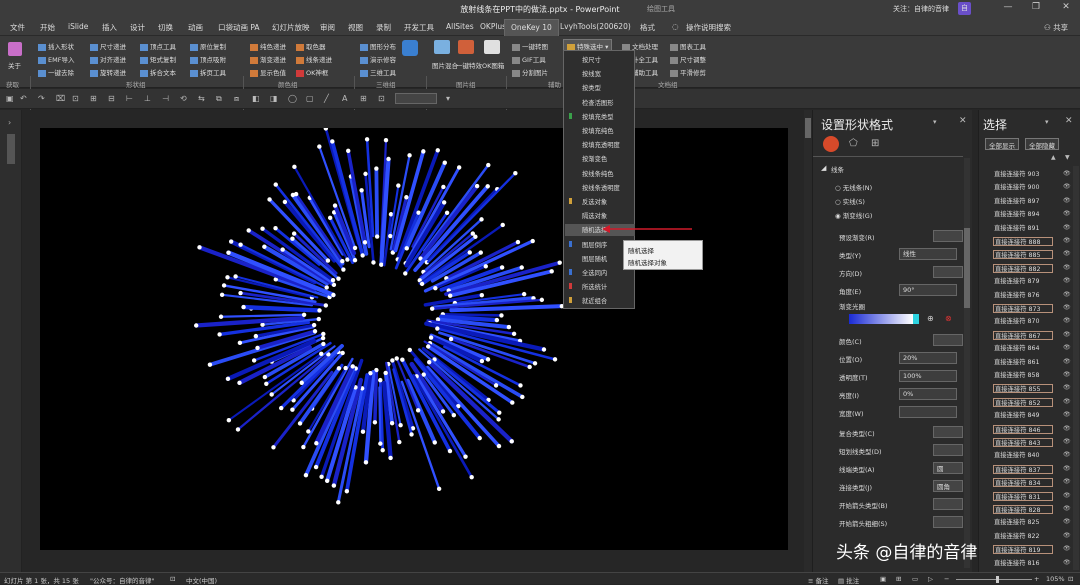  What do you see at coordinates (158, 72) in the screenshot?
I see `split-text-button: 拆合文本` at bounding box center [158, 72].